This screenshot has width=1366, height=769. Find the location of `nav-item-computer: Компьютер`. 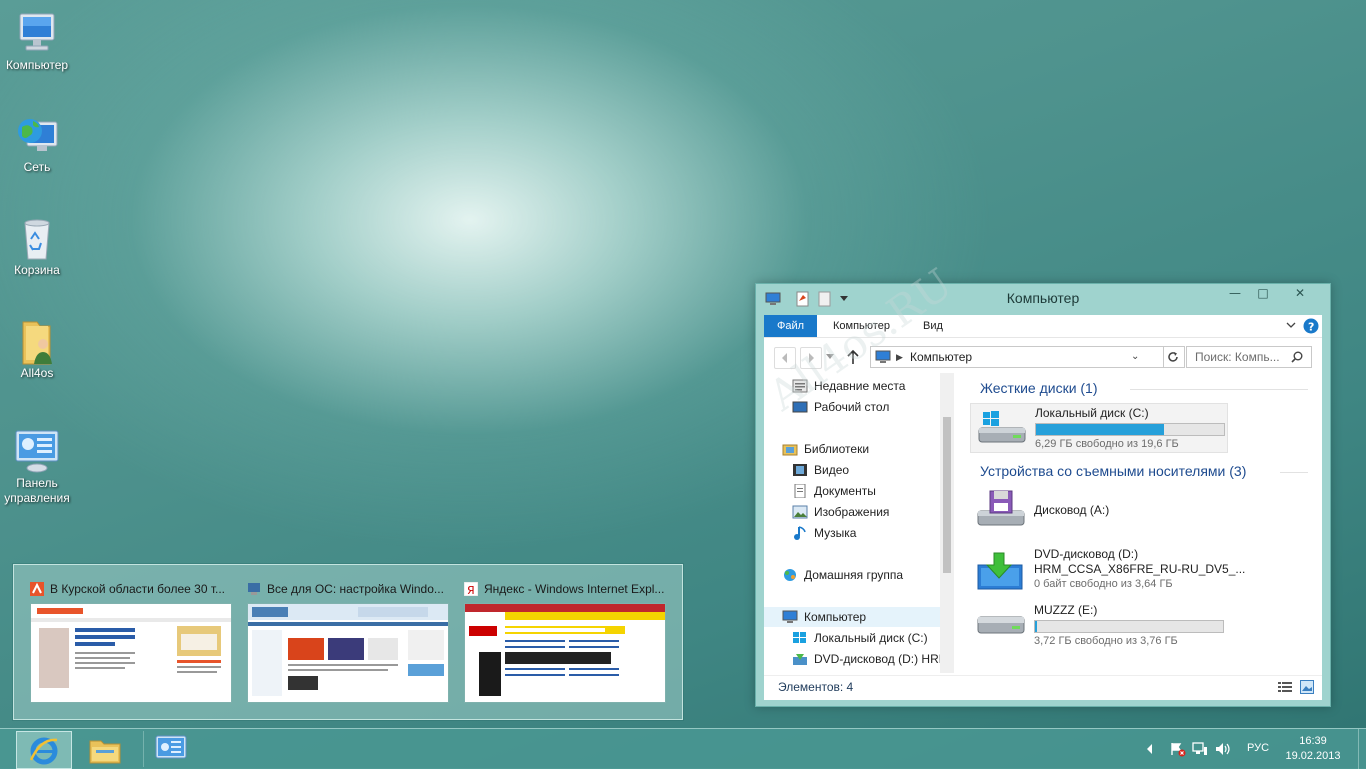

nav-item-computer: Компьютер is located at coordinates (852, 617).